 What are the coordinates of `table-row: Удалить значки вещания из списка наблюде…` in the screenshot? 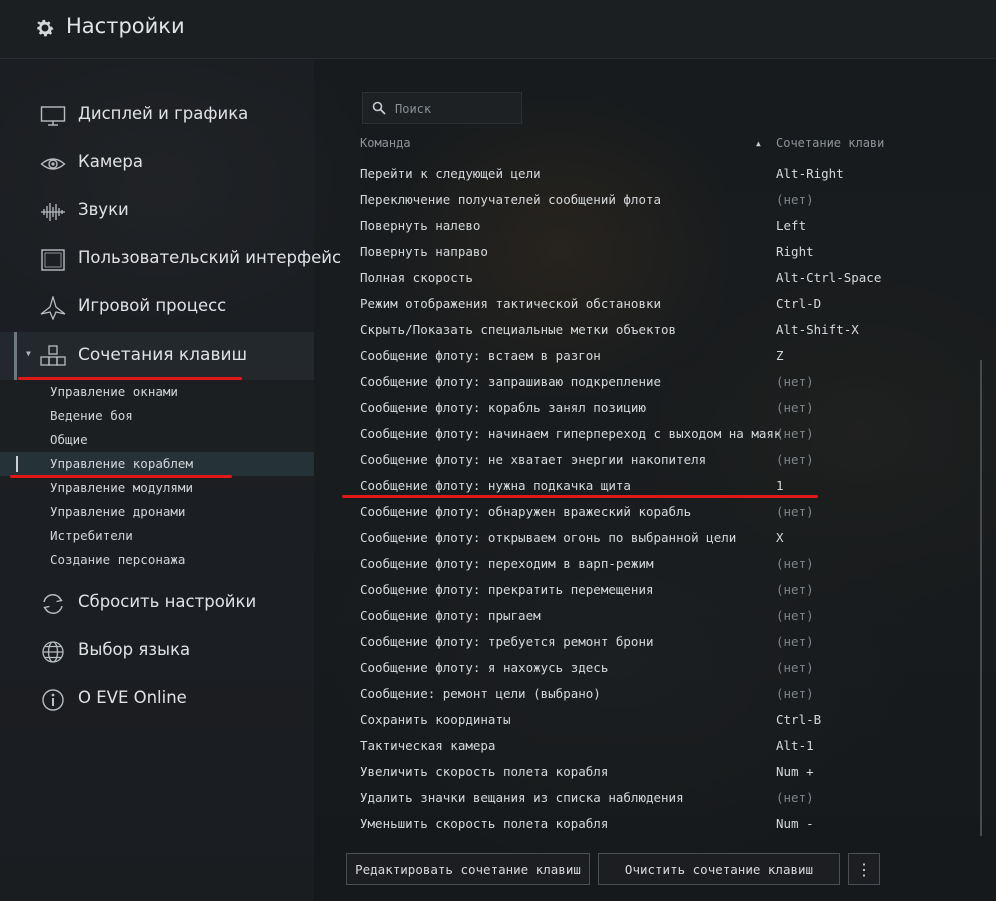 It's located at (614, 798).